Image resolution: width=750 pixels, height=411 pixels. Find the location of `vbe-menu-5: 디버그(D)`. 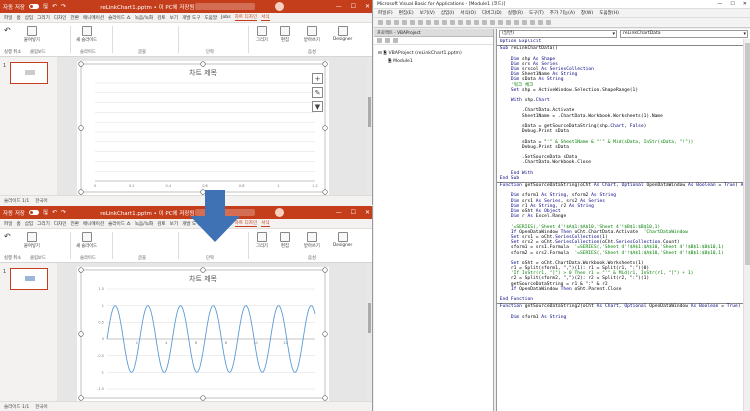

vbe-menu-5: 디버그(D) is located at coordinates (492, 13).